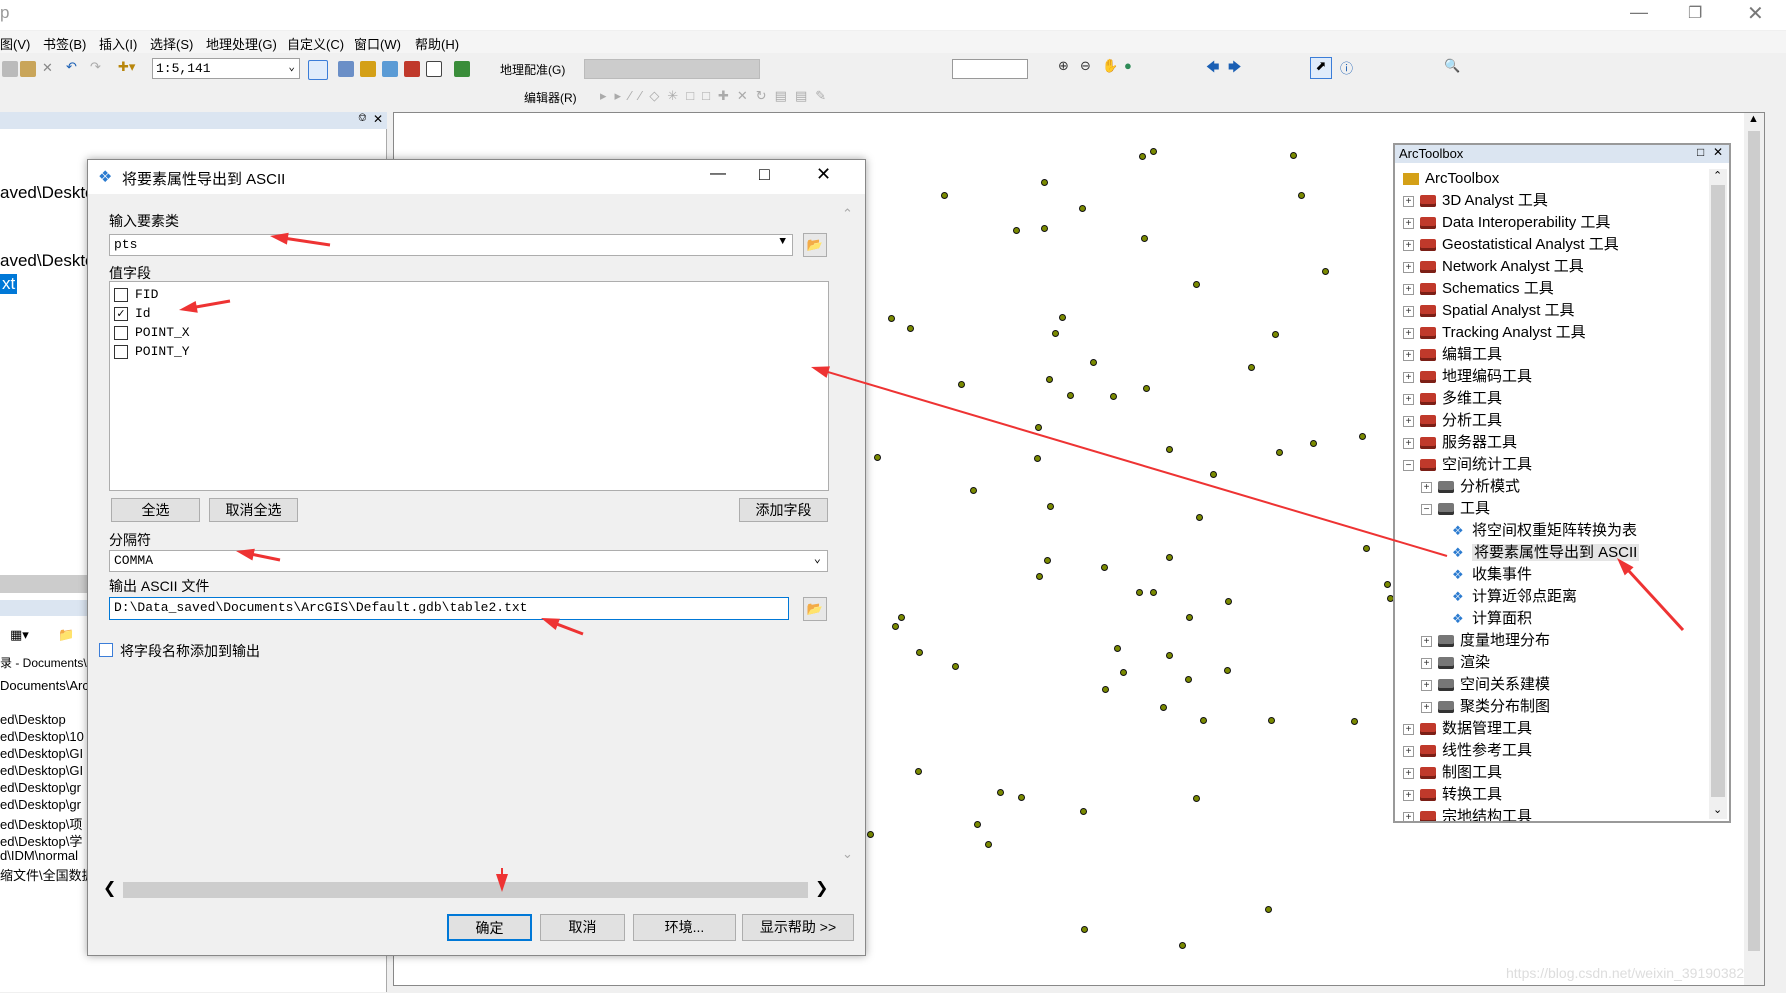  What do you see at coordinates (253, 510) in the screenshot?
I see `deselect-all-button: 取消全选` at bounding box center [253, 510].